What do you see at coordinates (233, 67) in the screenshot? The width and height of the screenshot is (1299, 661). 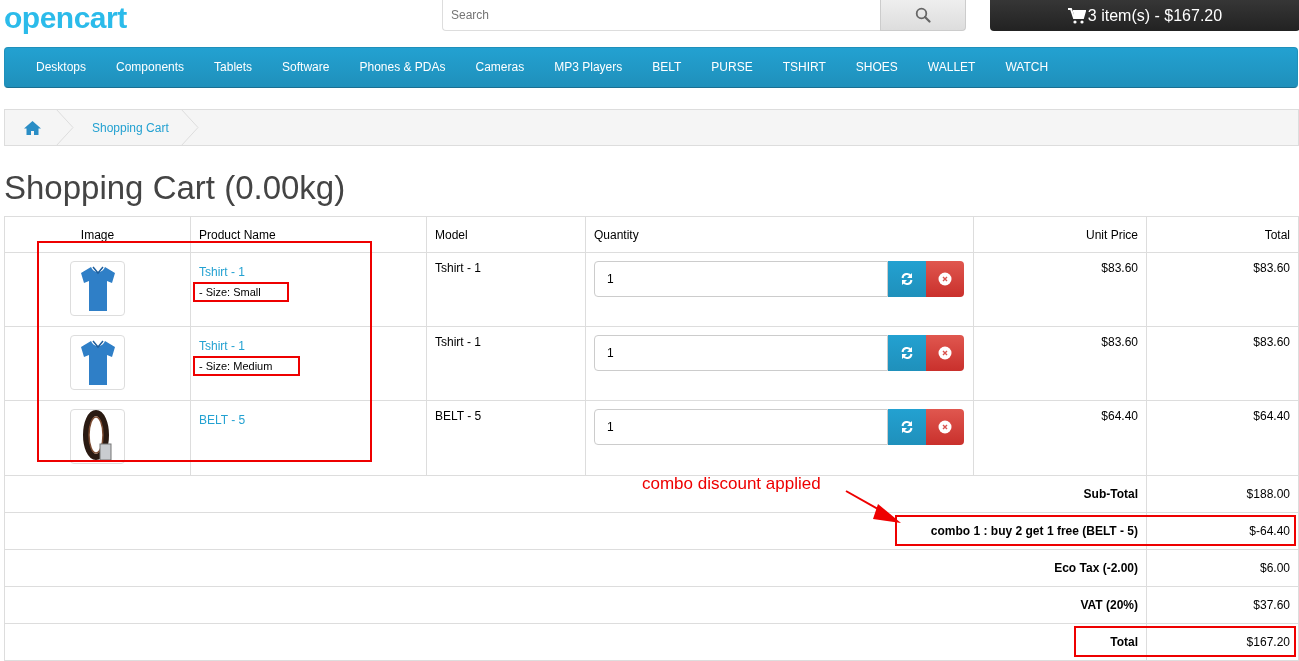 I see `menu-item: Tablets` at bounding box center [233, 67].